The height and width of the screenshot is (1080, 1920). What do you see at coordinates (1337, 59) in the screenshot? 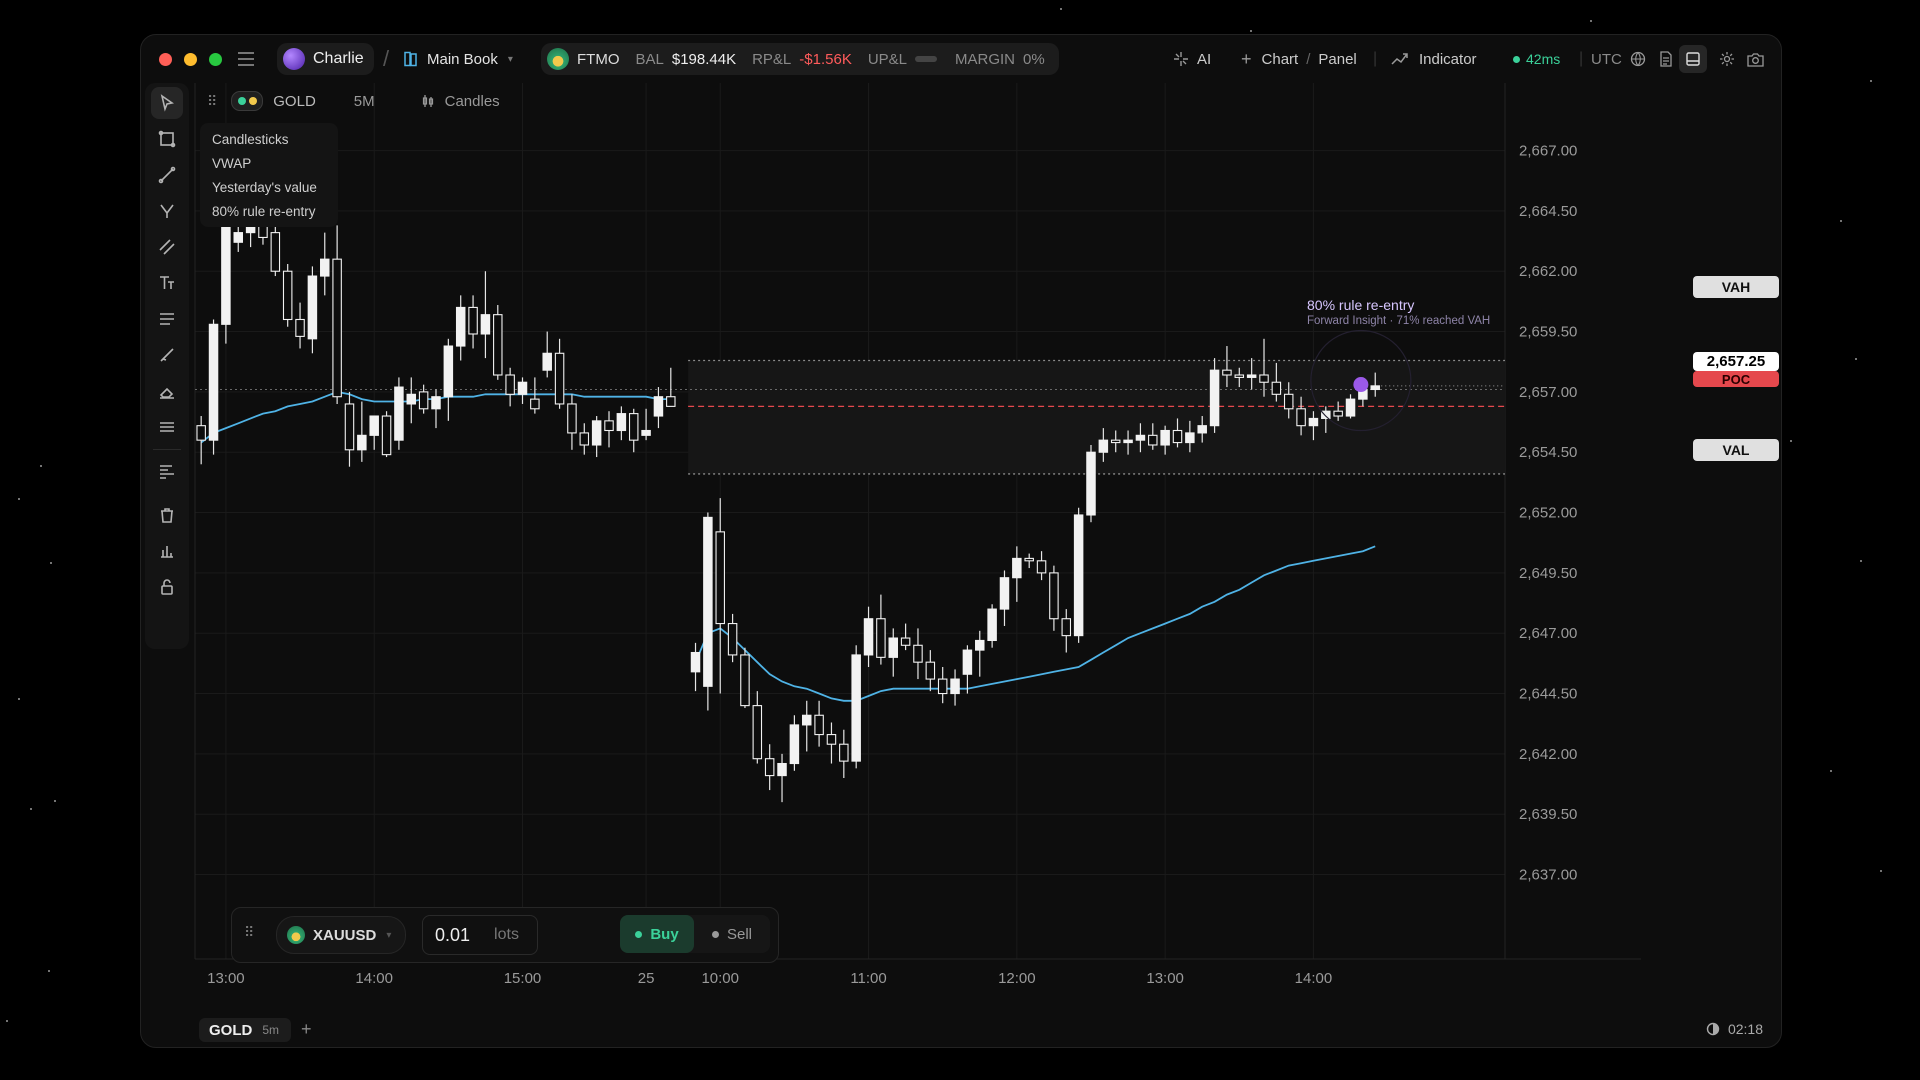
I see `add-panel-button: Panel` at bounding box center [1337, 59].